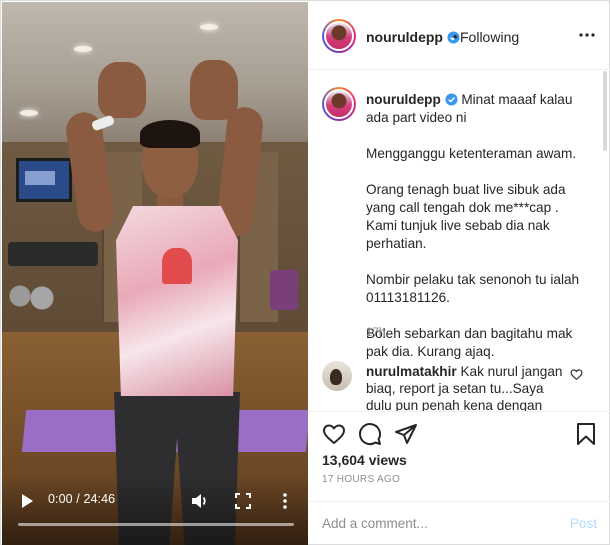 The width and height of the screenshot is (610, 545). I want to click on comment-icon, so click(370, 434).